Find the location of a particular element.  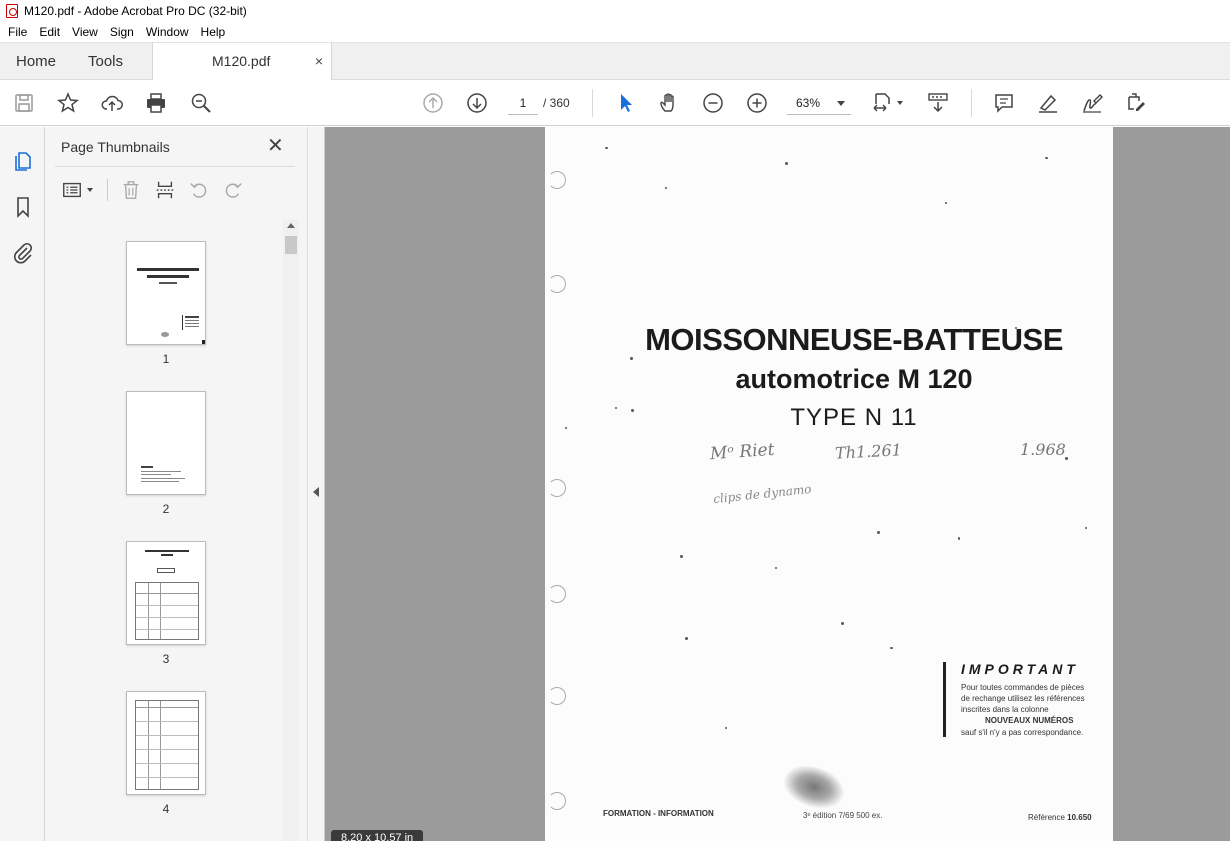

thumbnail-list: 1 2 3 4 is located at coordinates (165, 530).